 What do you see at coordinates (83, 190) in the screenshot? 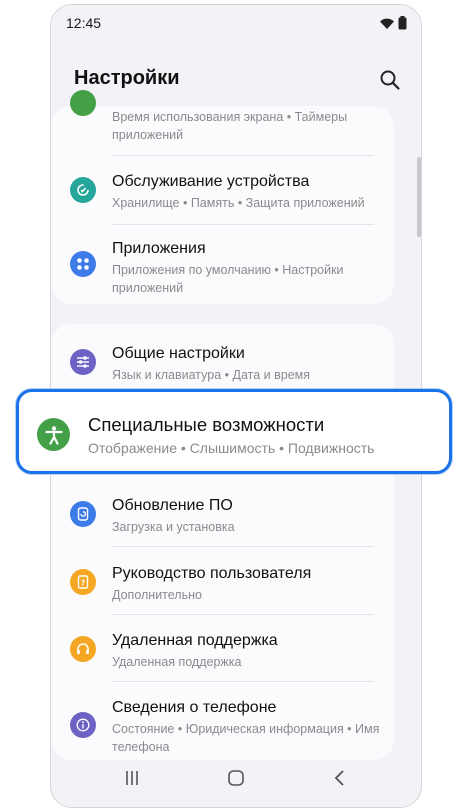
I see `device-care-icon` at bounding box center [83, 190].